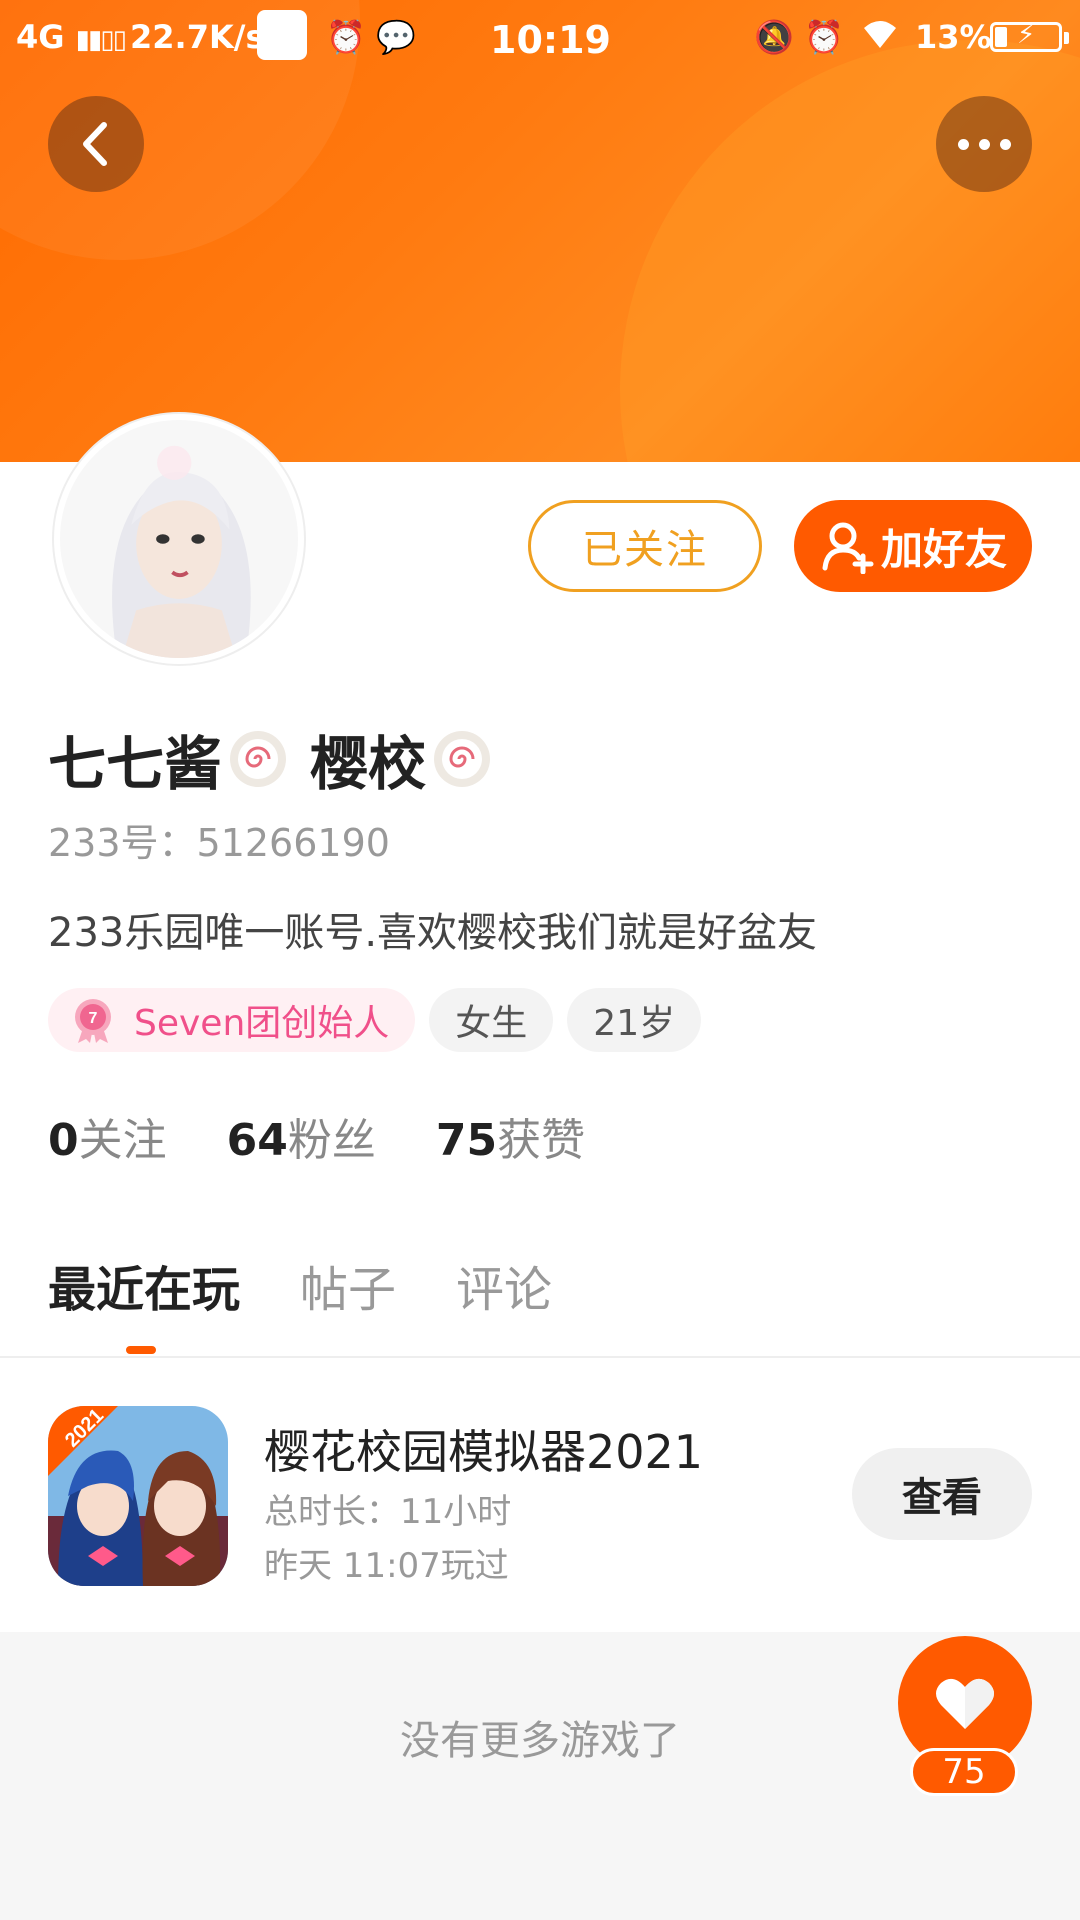 The image size is (1080, 1920). I want to click on clock: 10:19, so click(550, 40).